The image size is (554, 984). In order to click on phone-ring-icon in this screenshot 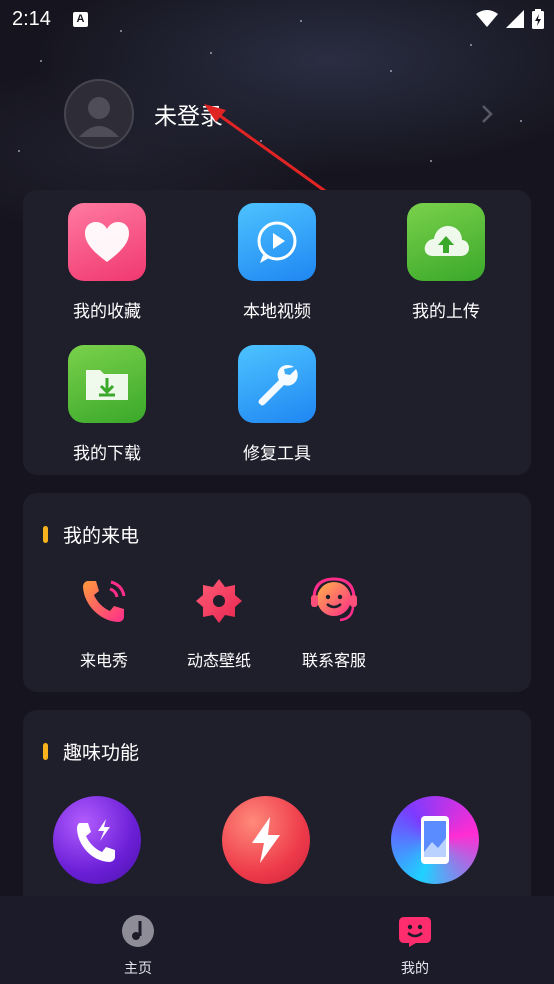, I will do `click(104, 601)`.